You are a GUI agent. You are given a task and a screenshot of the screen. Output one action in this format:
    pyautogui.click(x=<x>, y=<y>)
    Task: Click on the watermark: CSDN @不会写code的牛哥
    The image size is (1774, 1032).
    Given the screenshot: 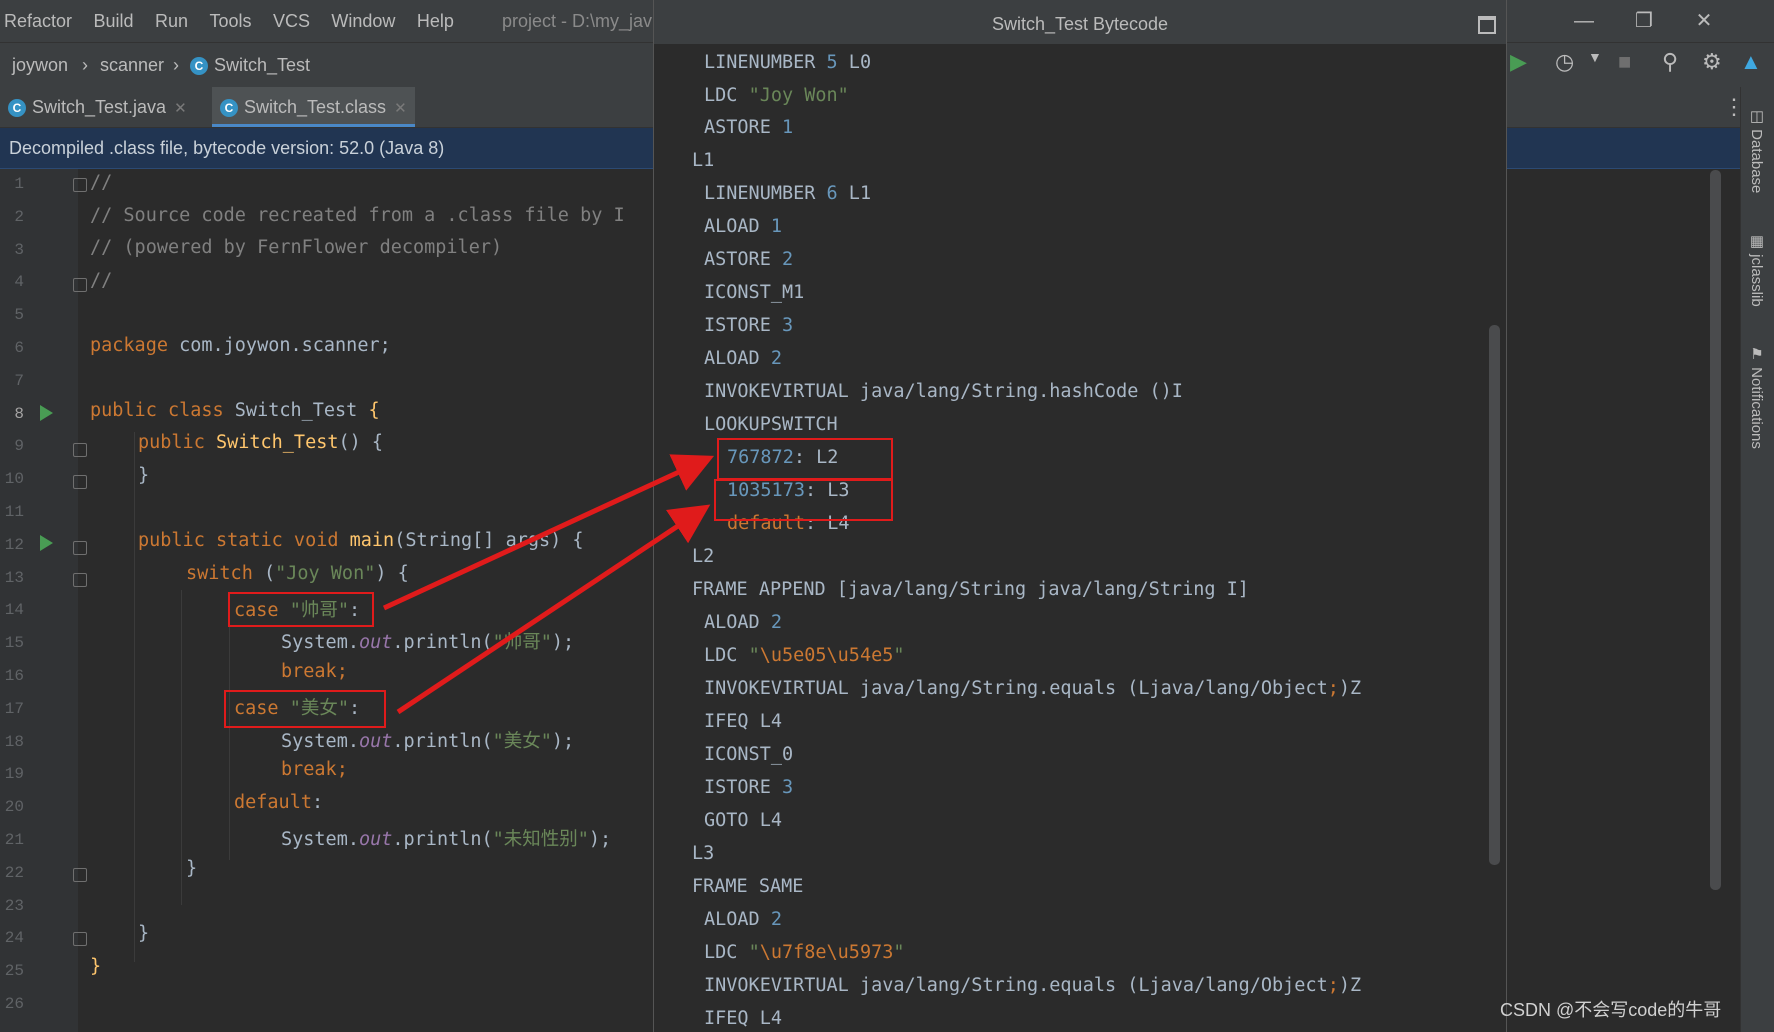 What is the action you would take?
    pyautogui.click(x=1611, y=1010)
    